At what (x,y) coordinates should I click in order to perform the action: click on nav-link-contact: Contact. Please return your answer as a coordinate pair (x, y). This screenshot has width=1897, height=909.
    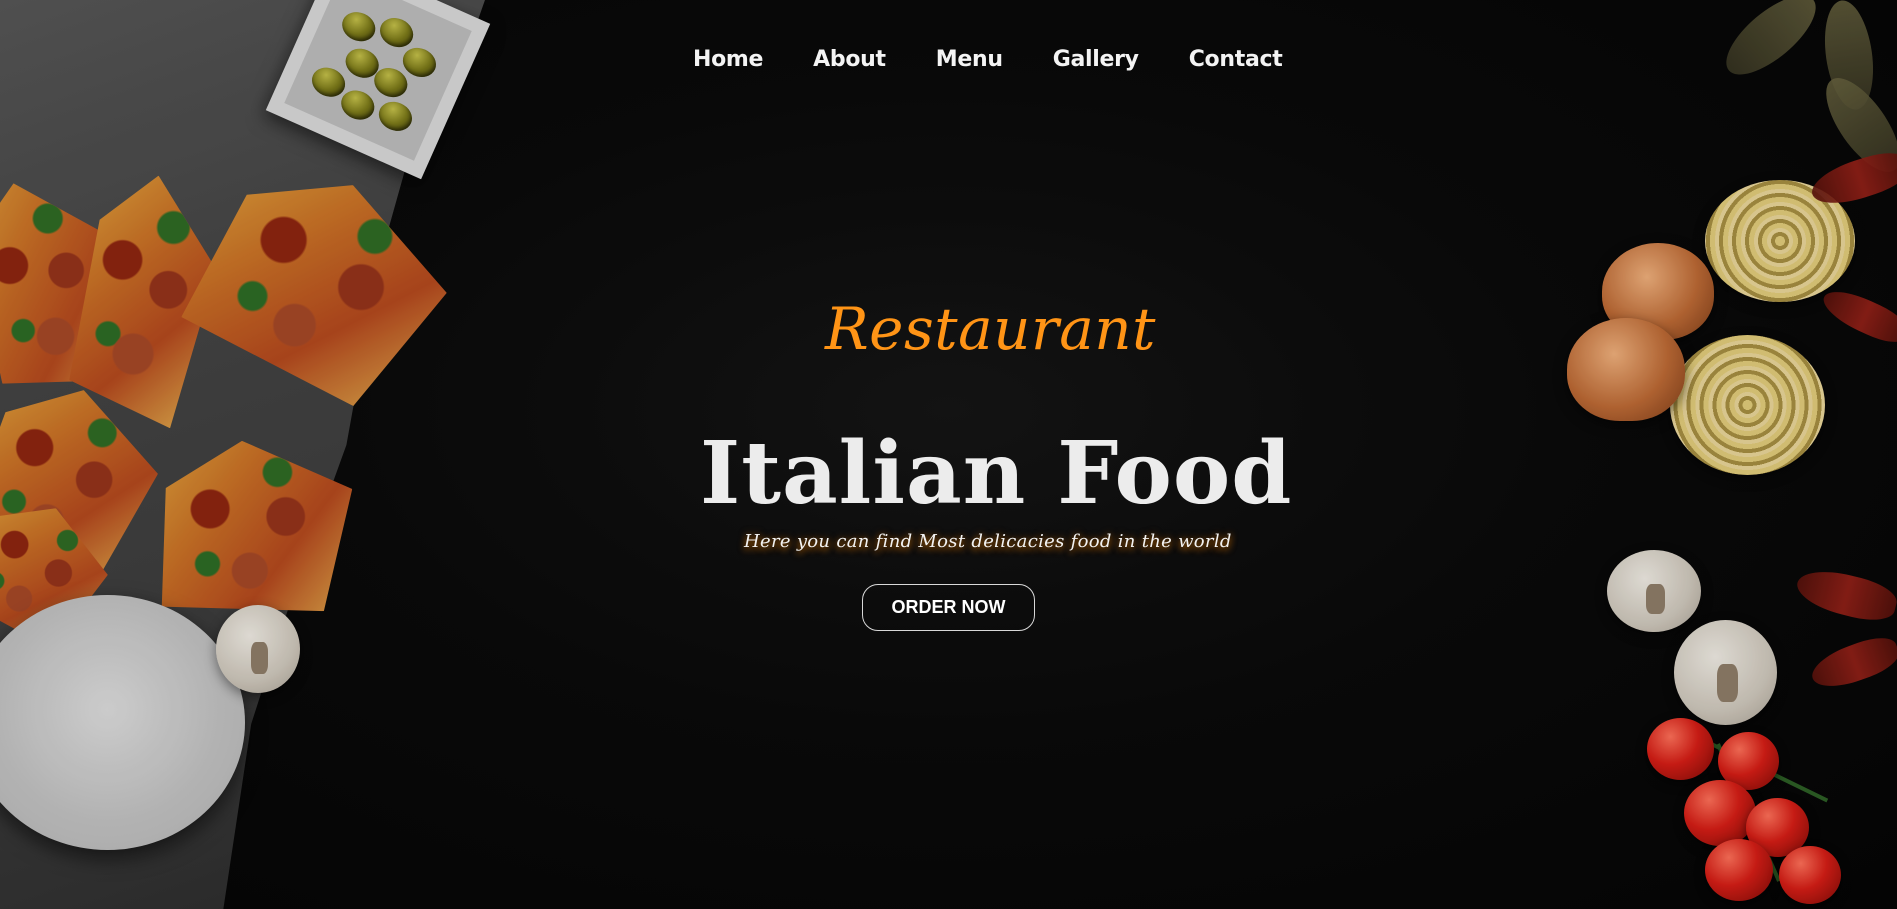
    Looking at the image, I should click on (1236, 59).